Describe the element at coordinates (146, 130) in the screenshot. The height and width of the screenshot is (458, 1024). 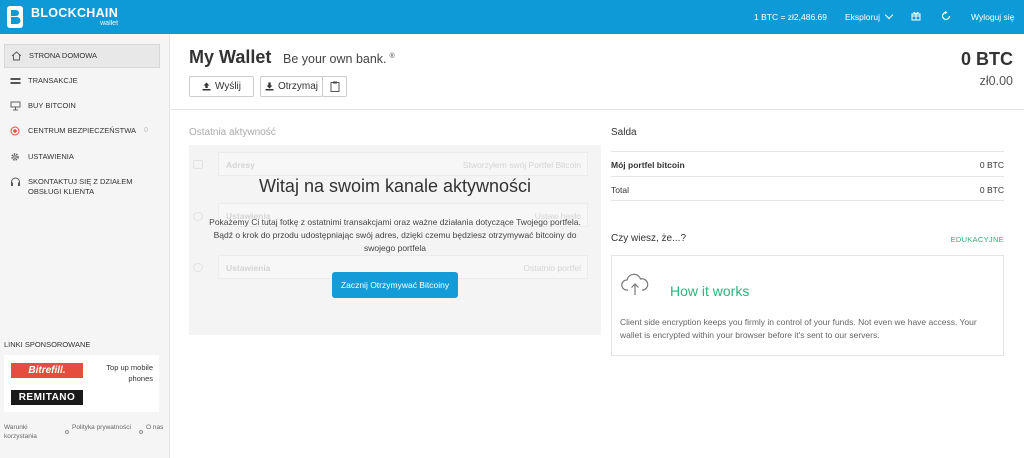
I see `security-badge: 0` at that location.